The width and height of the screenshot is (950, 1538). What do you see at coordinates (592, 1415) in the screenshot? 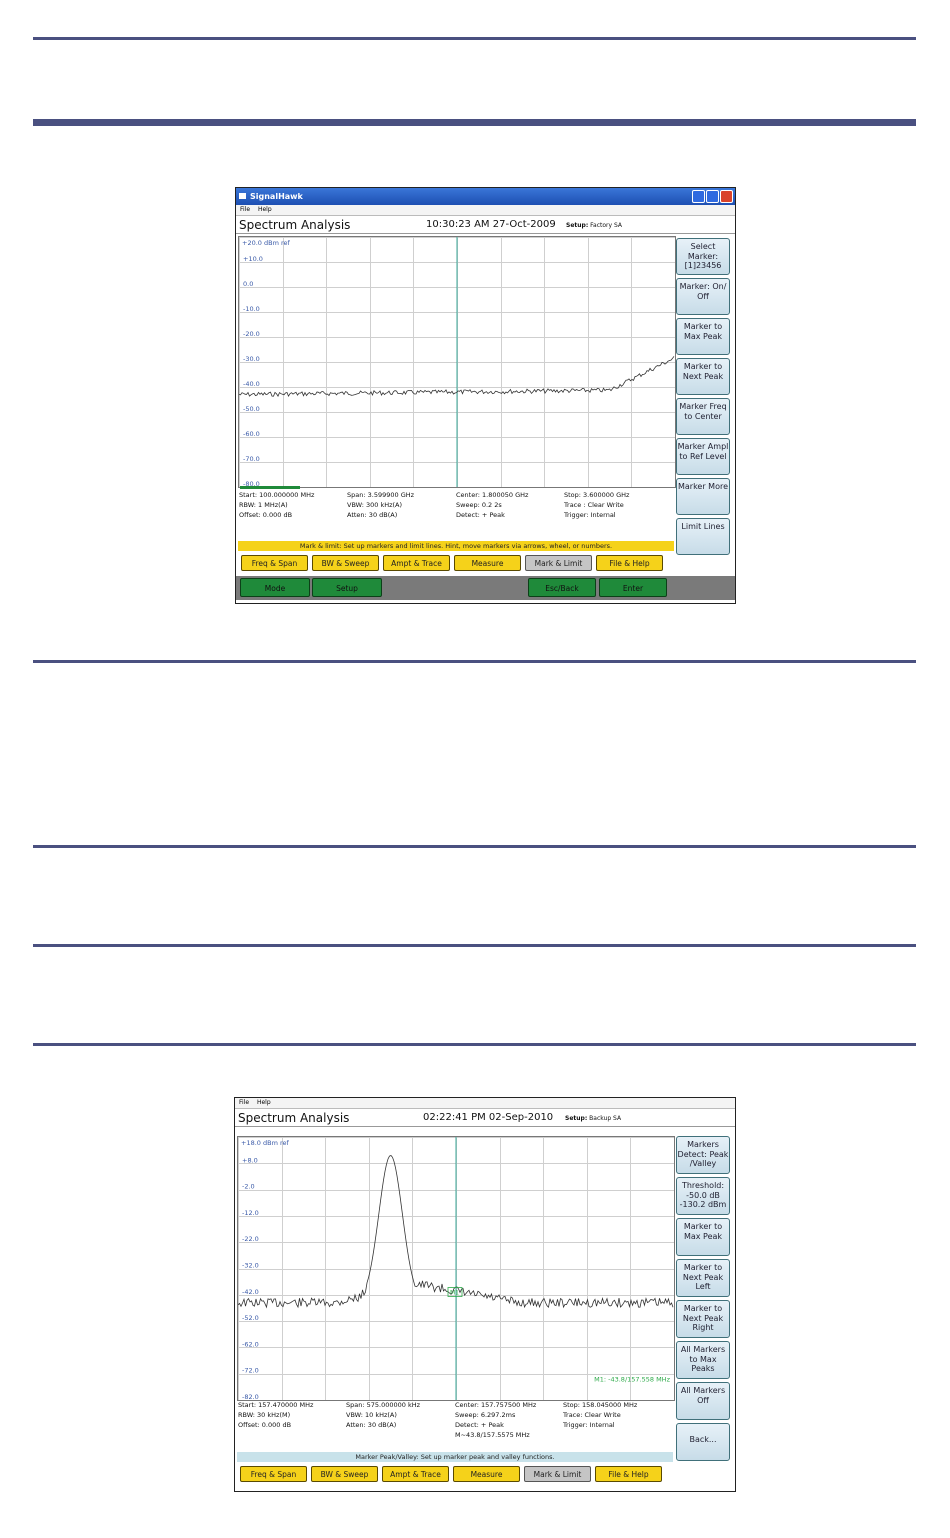
I see `param-trace: Trace: Clear Write` at bounding box center [592, 1415].